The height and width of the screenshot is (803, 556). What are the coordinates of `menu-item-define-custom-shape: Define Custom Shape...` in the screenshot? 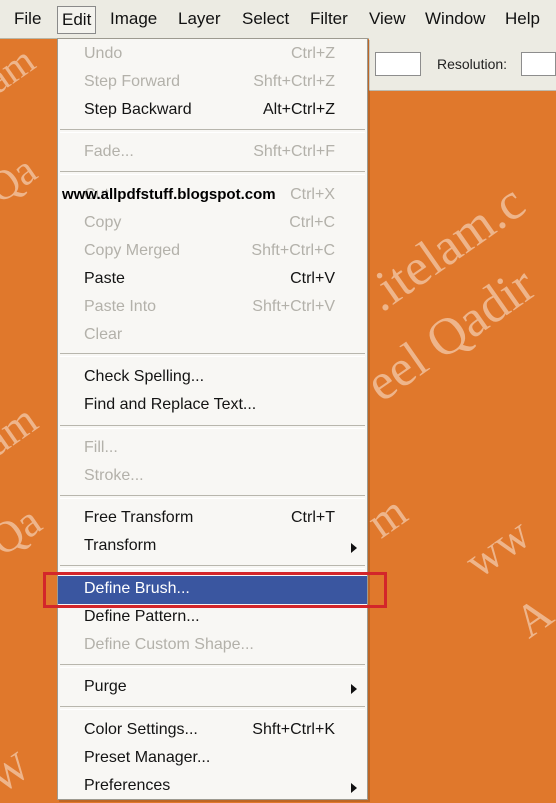 It's located at (212, 646).